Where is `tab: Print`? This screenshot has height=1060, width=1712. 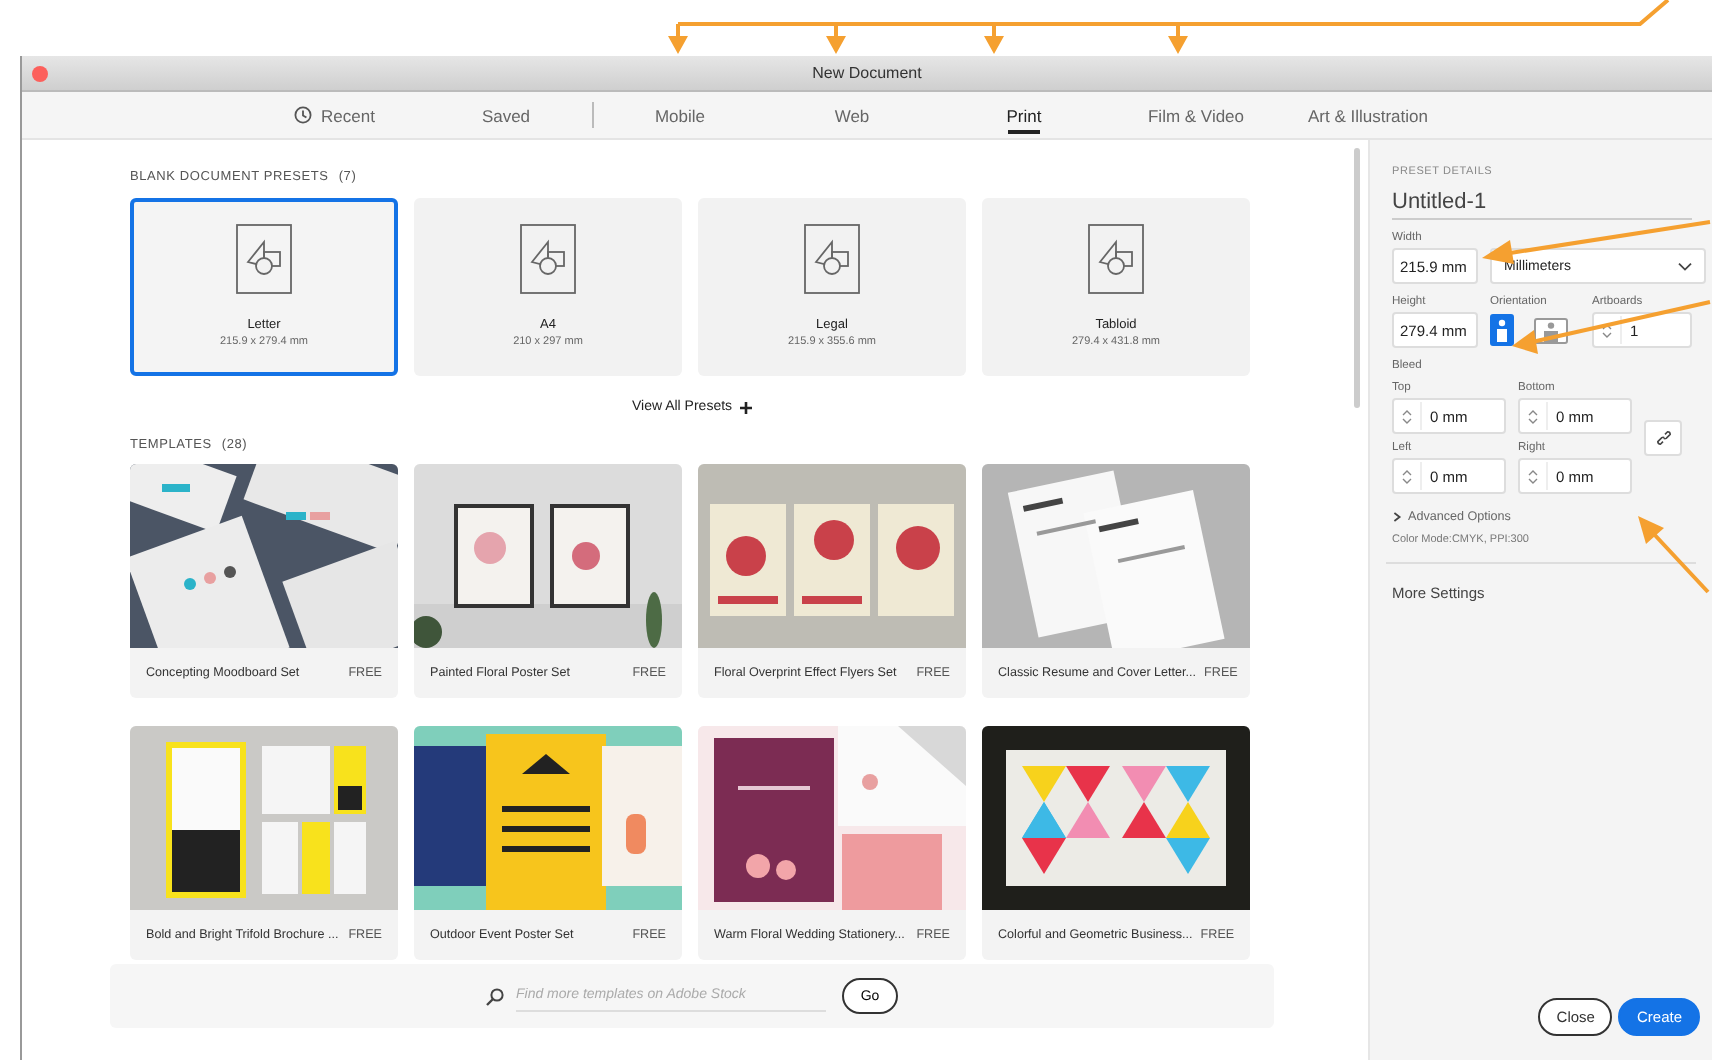 tab: Print is located at coordinates (1024, 115).